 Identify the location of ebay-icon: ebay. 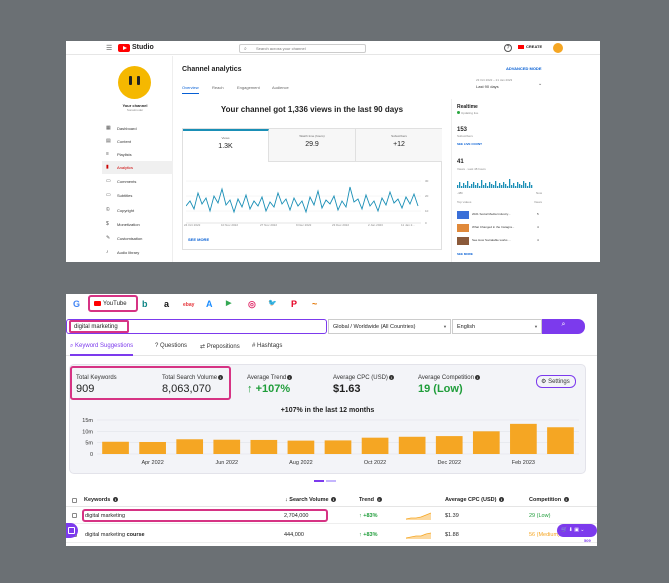
(188, 305).